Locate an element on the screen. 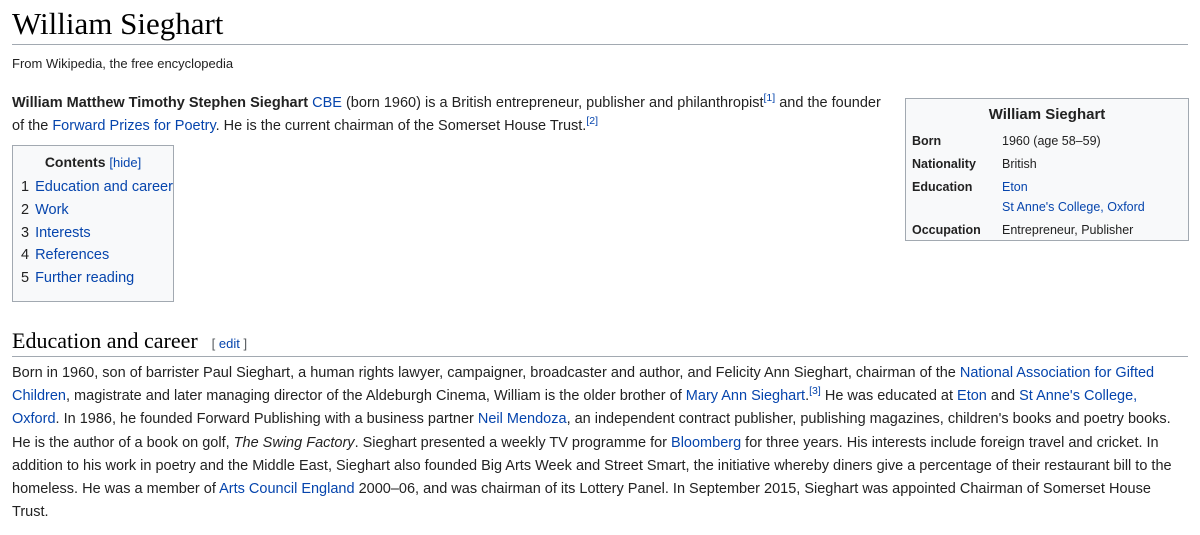 This screenshot has width=1200, height=535. book-title: The Swing Factory is located at coordinates (294, 442).